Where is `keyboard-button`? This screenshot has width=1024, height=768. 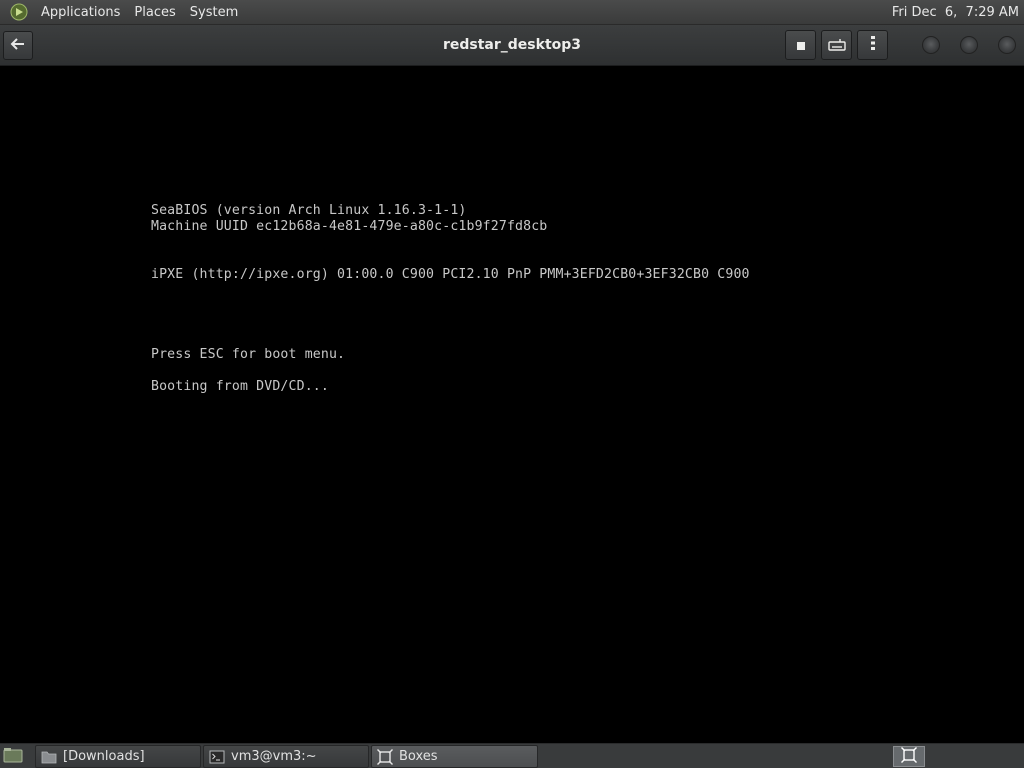 keyboard-button is located at coordinates (836, 45).